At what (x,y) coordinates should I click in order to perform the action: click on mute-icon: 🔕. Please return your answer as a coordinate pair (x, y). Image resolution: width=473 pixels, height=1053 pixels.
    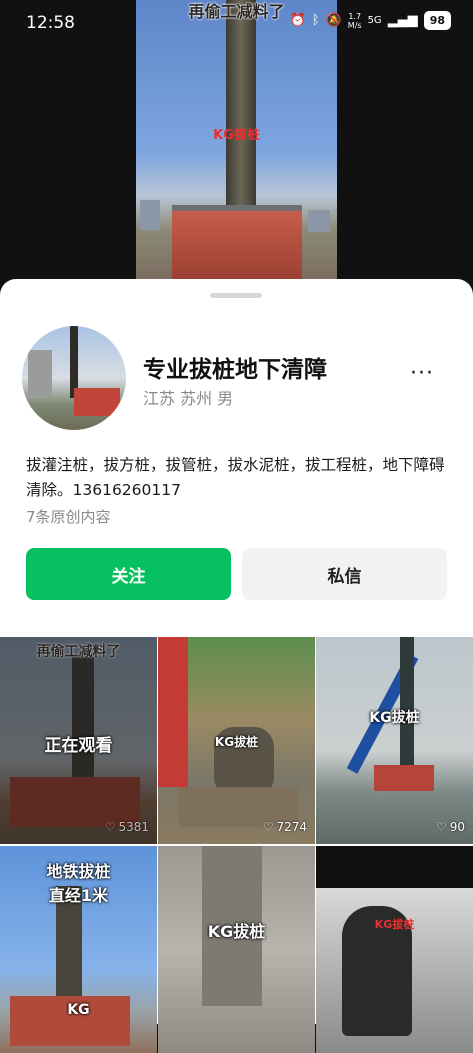
    Looking at the image, I should click on (333, 20).